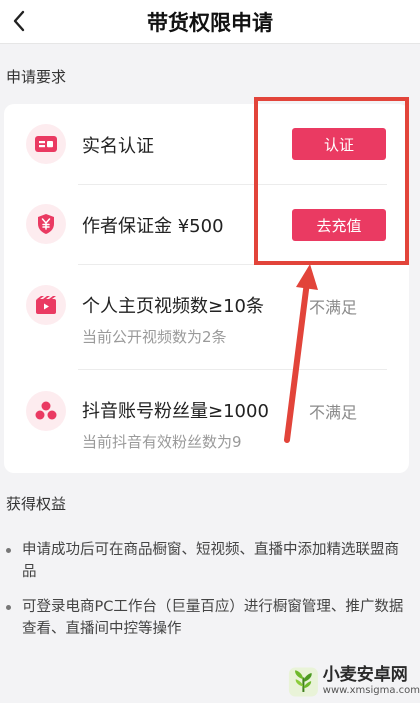  What do you see at coordinates (354, 681) in the screenshot?
I see `watermark: 小麦安卓网 www.xmsigma.com` at bounding box center [354, 681].